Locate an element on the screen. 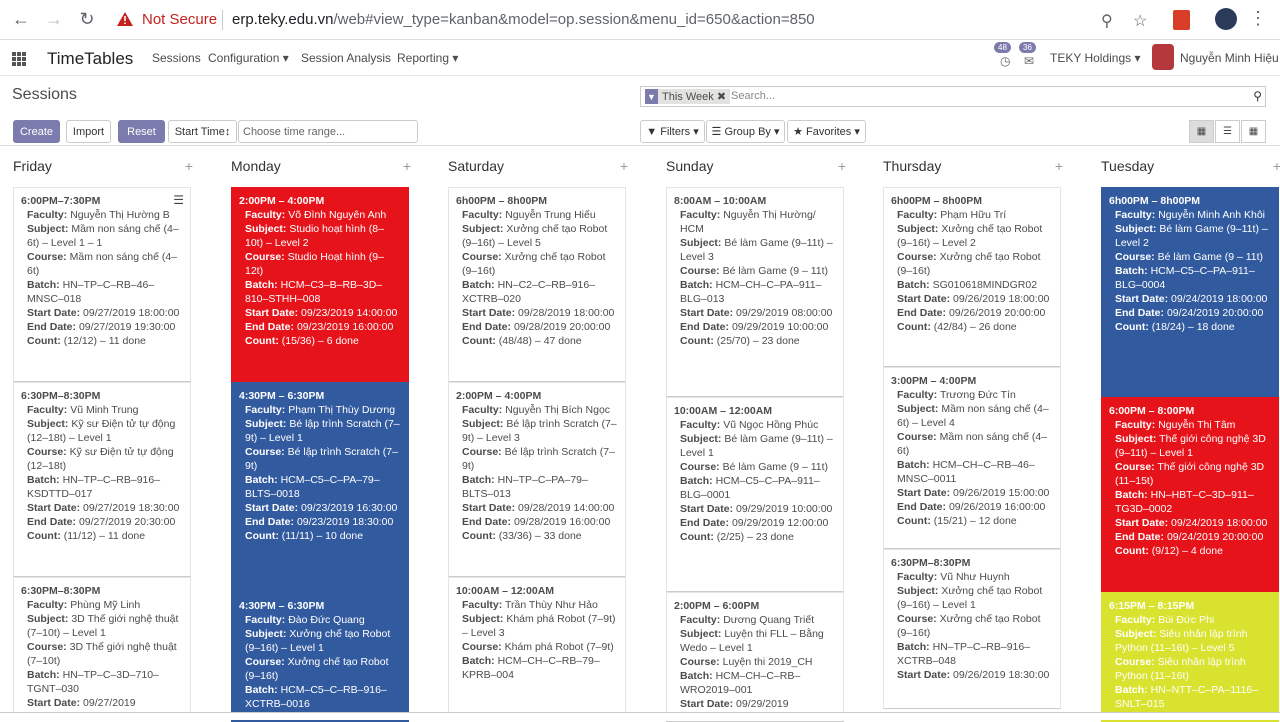 The width and height of the screenshot is (1280, 722). group-by-button: ☰ Group By ▾ is located at coordinates (745, 131).